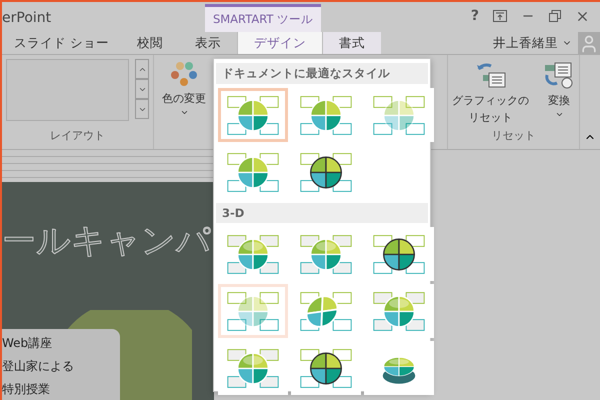 This screenshot has width=600, height=400. What do you see at coordinates (26, 389) in the screenshot?
I see `text-line: 特別授業` at bounding box center [26, 389].